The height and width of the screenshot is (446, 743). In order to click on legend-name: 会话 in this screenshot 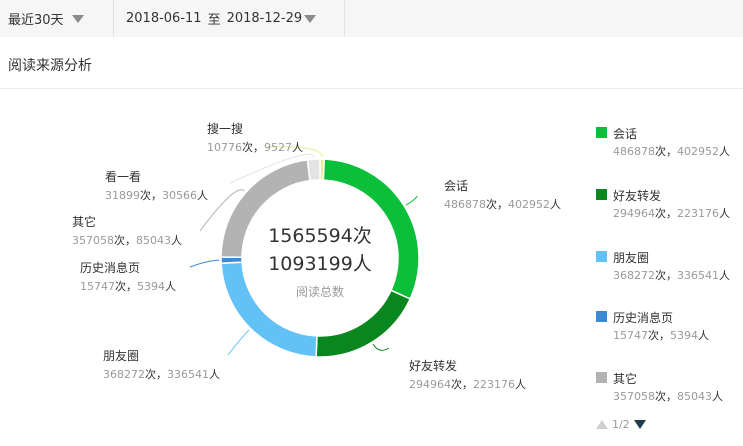, I will do `click(625, 134)`.